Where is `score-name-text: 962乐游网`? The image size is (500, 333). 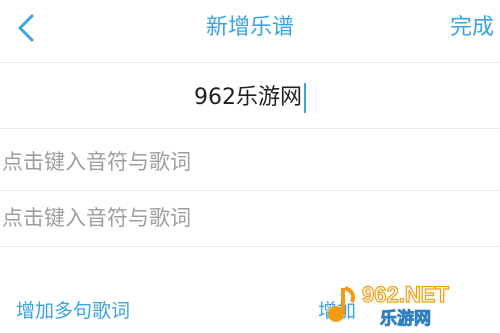
score-name-text: 962乐游网 is located at coordinates (248, 97).